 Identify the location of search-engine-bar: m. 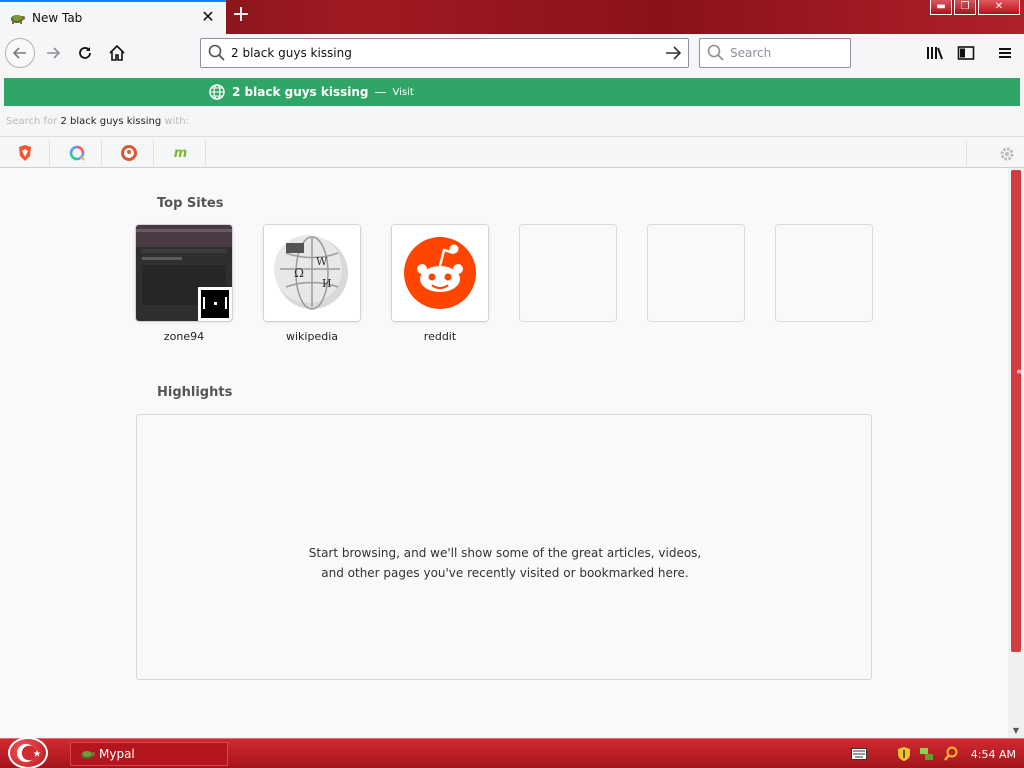
(512, 152).